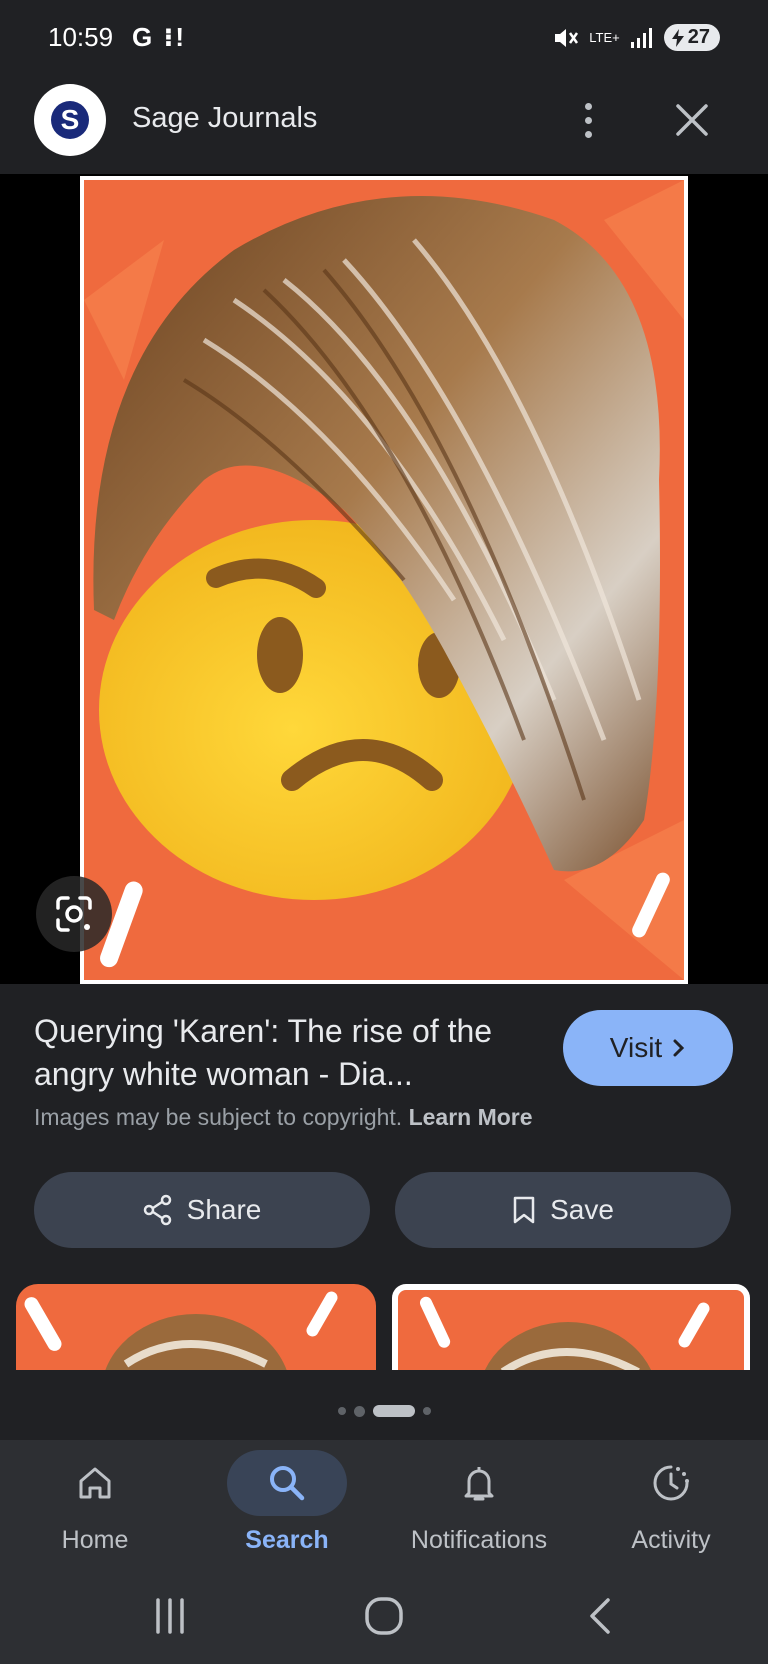 The width and height of the screenshot is (768, 1664). Describe the element at coordinates (692, 120) in the screenshot. I see `close-icon` at that location.